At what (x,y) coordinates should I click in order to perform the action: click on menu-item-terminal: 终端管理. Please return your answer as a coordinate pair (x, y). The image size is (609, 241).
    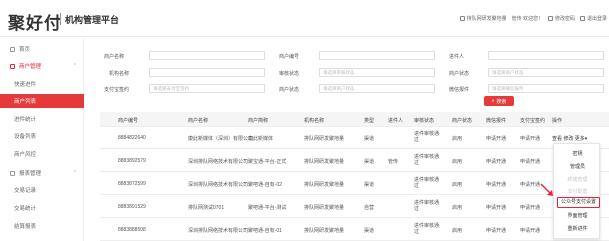
    Looking at the image, I should click on (577, 180).